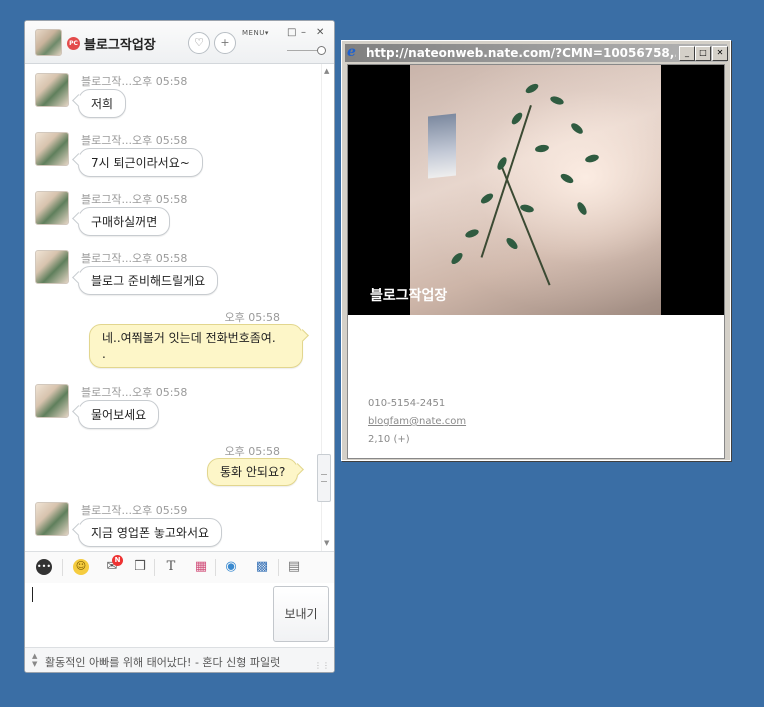 The image size is (764, 707). I want to click on message-bubble: 물어보세요, so click(119, 414).